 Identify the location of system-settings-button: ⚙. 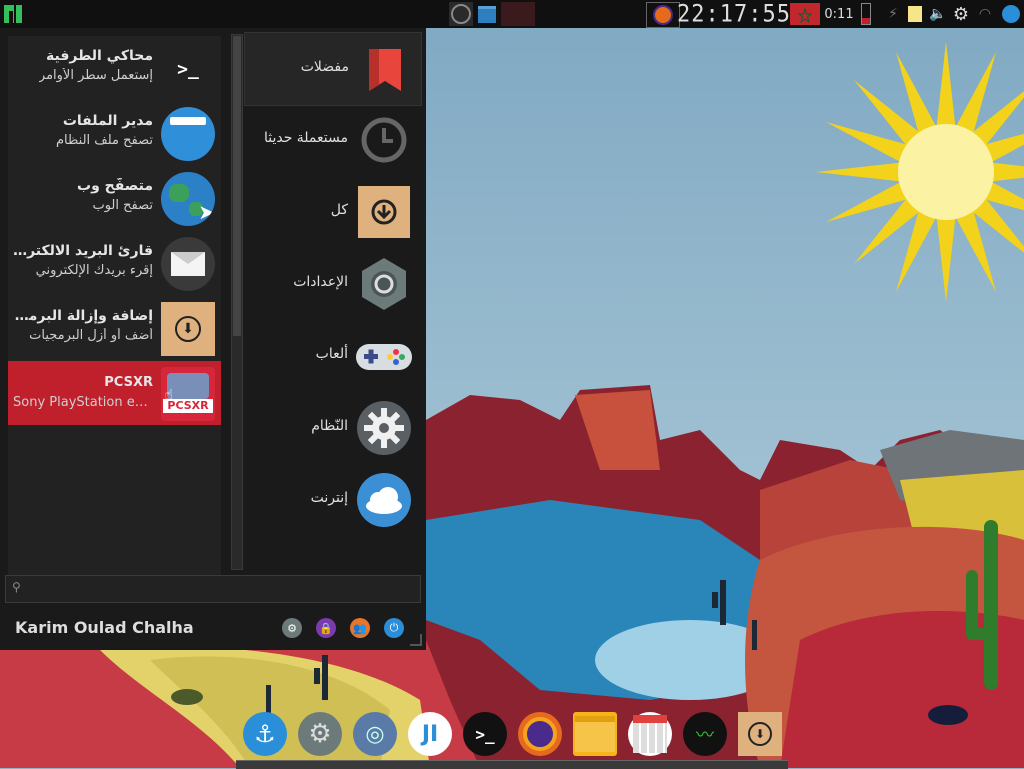
(292, 628).